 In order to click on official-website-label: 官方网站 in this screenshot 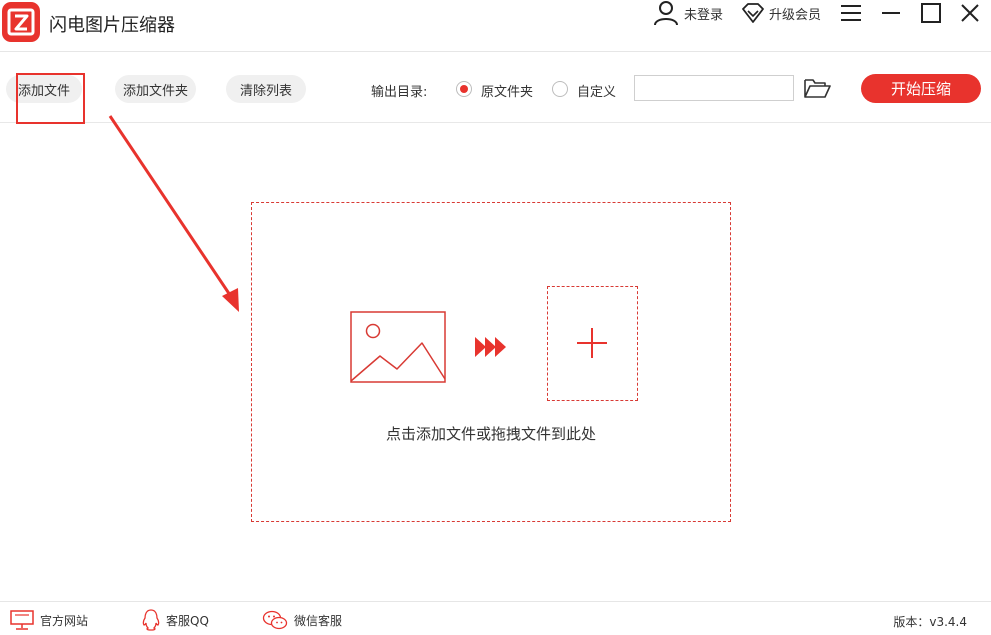, I will do `click(64, 620)`.